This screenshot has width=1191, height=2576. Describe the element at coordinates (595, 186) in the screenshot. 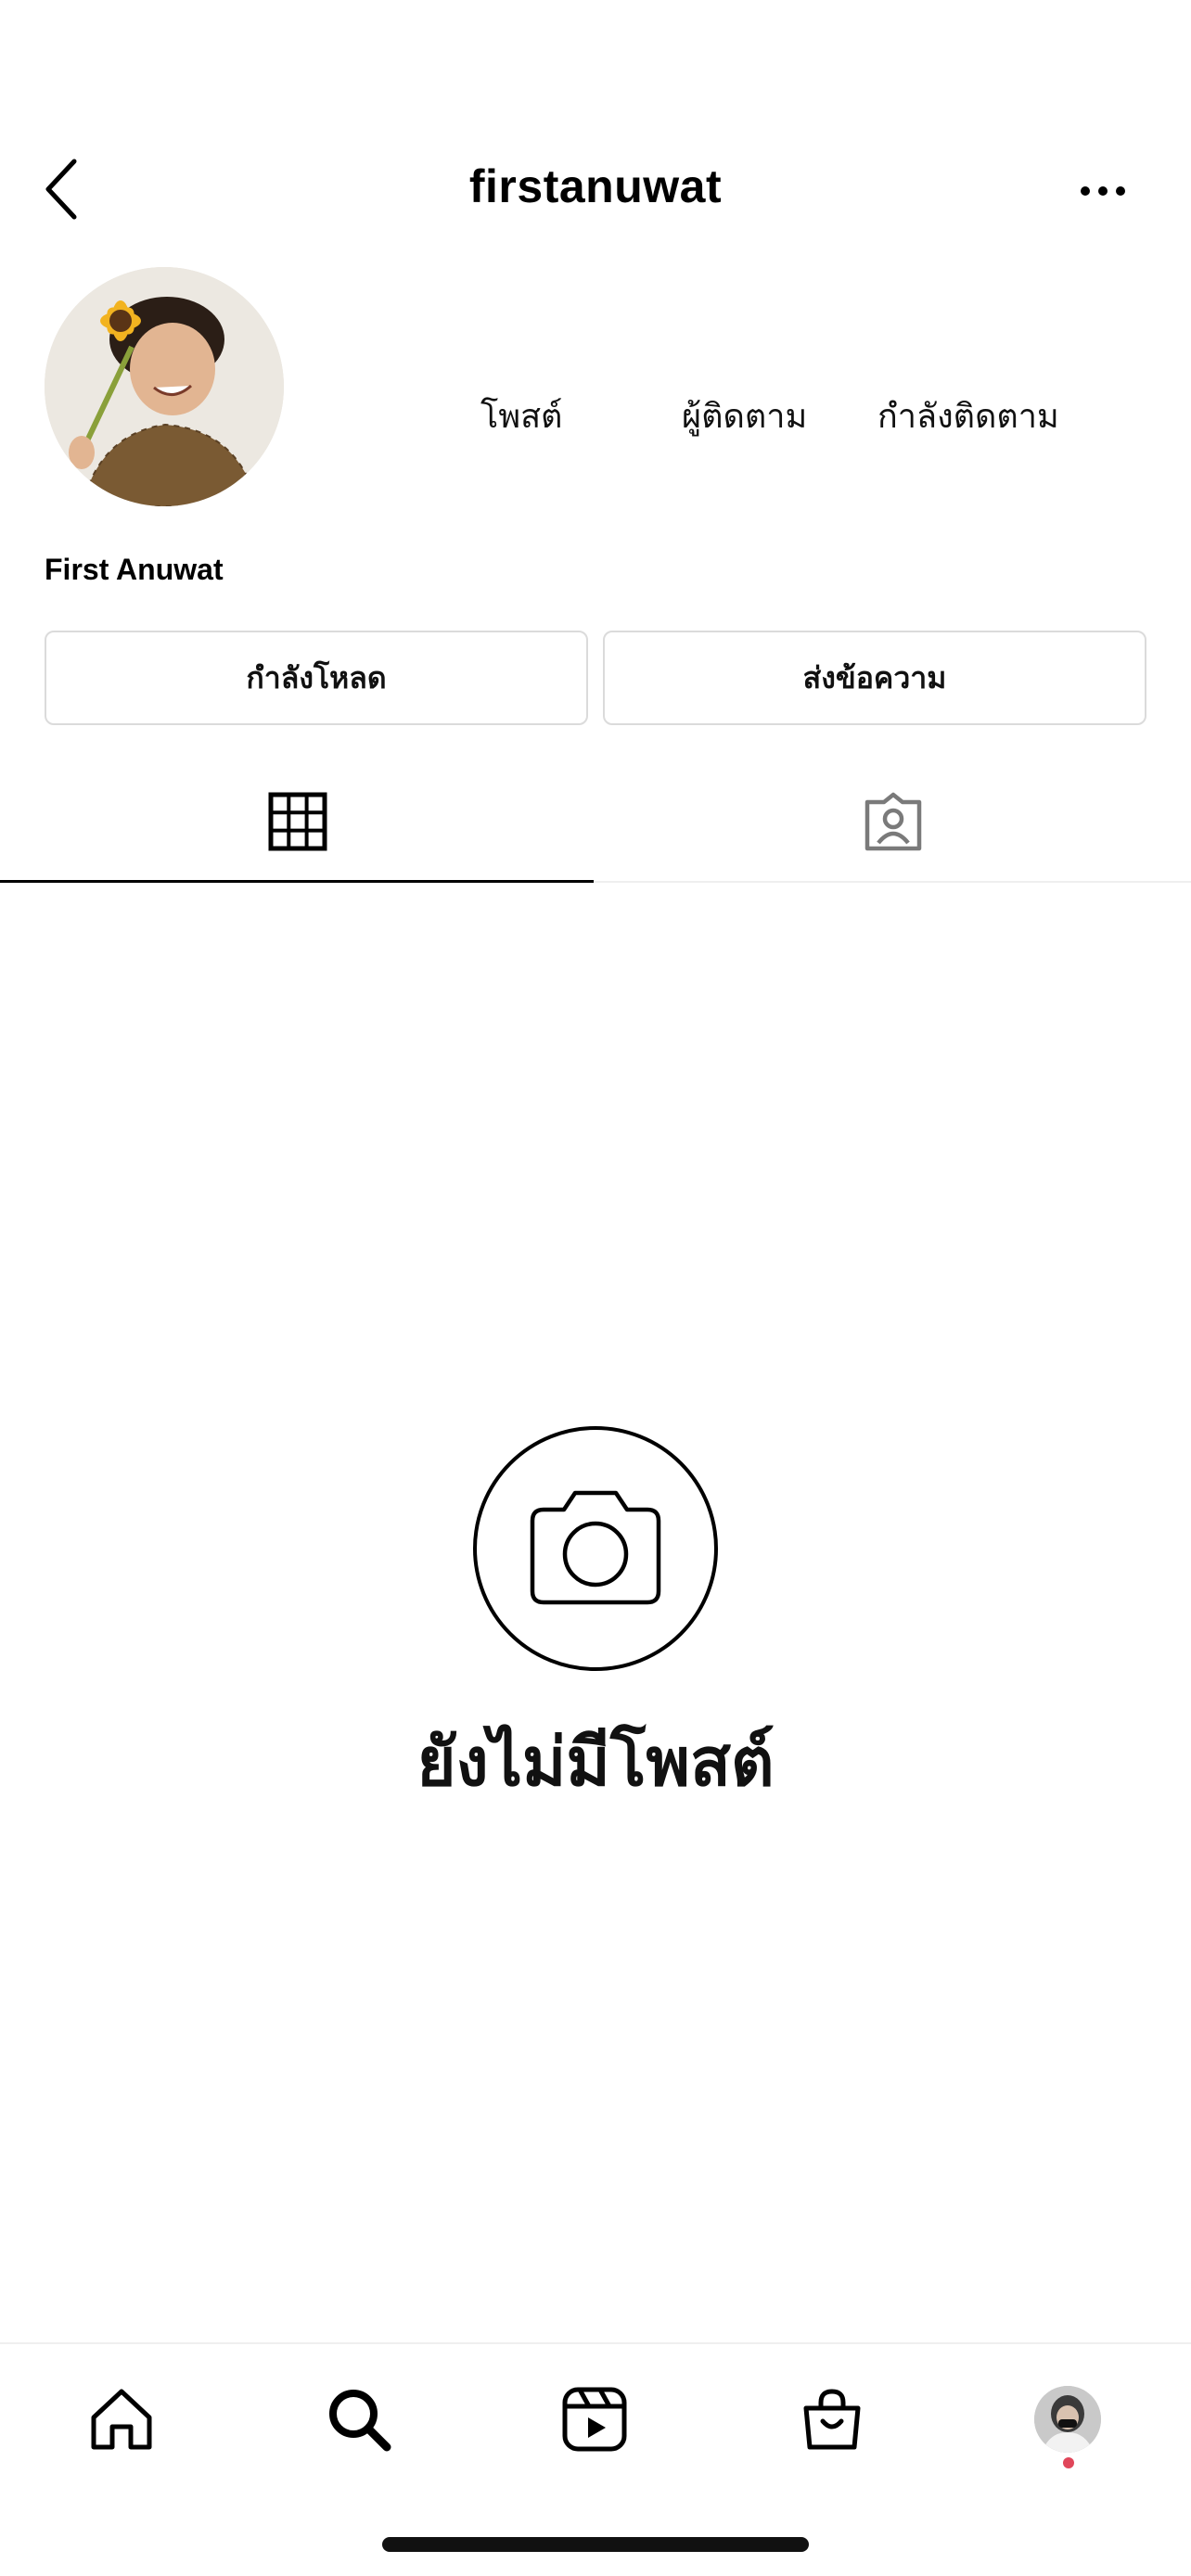

I see `profile-username: firstanuwat` at that location.